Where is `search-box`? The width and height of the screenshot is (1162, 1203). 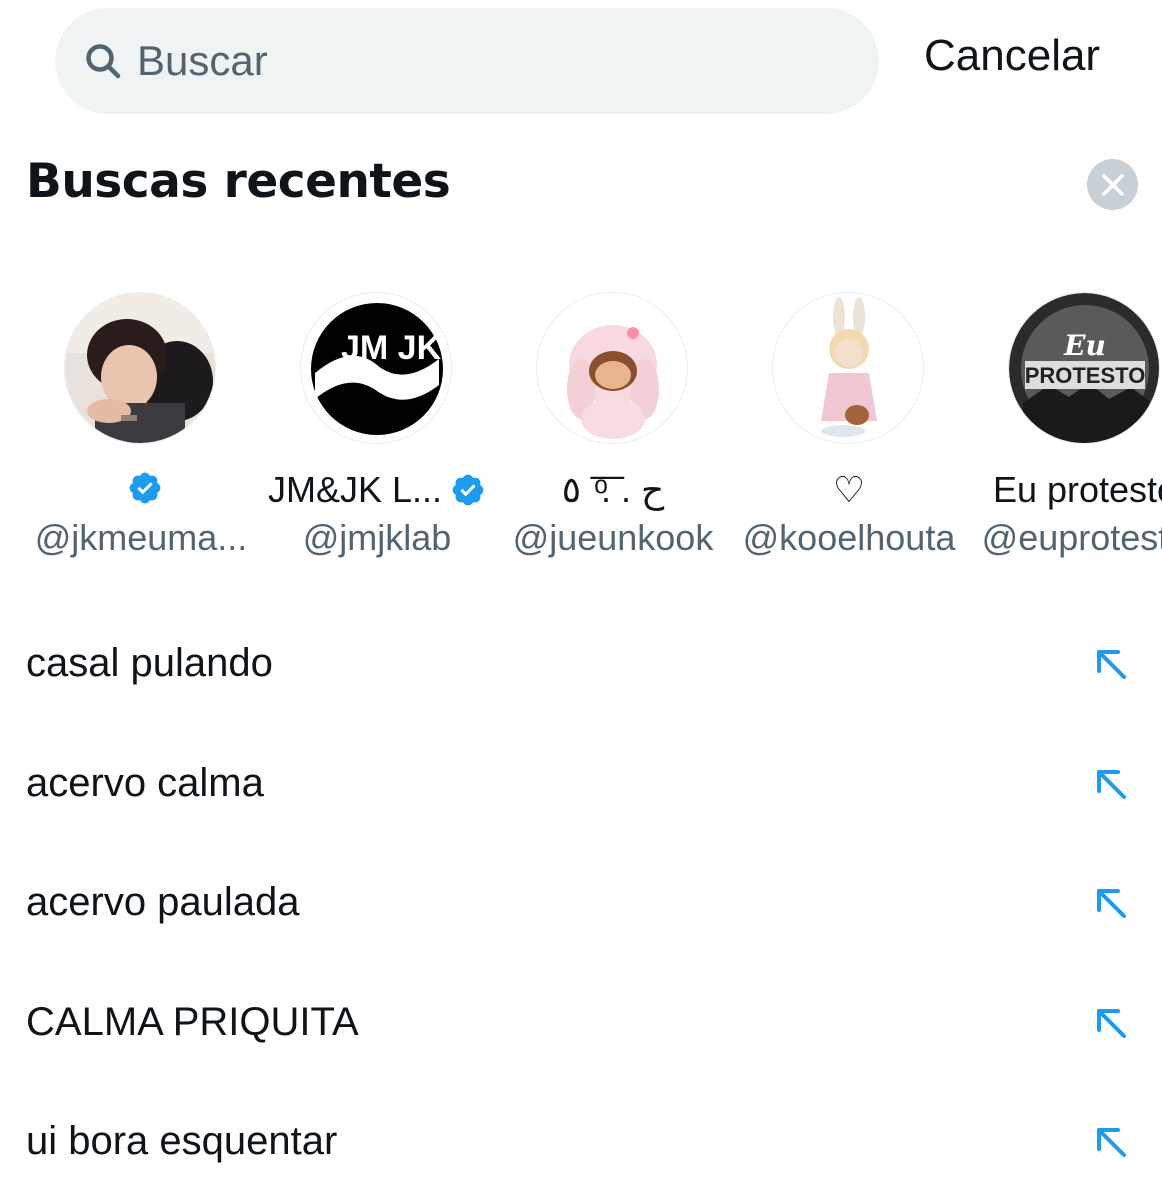
search-box is located at coordinates (467, 61).